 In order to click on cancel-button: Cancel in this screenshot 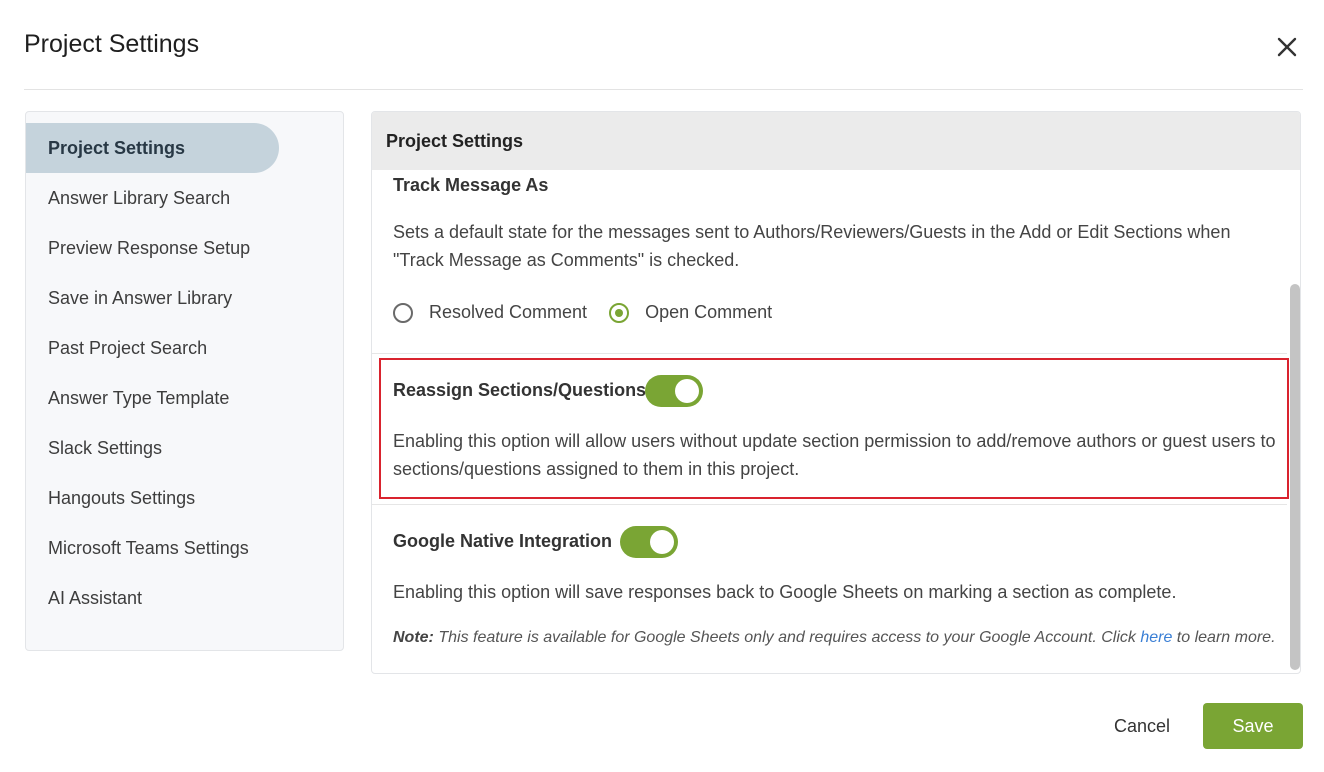, I will do `click(1142, 726)`.